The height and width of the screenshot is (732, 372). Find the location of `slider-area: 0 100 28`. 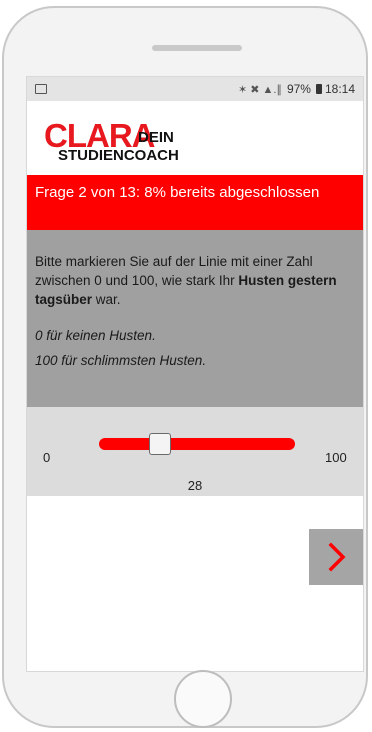

slider-area: 0 100 28 is located at coordinates (195, 451).